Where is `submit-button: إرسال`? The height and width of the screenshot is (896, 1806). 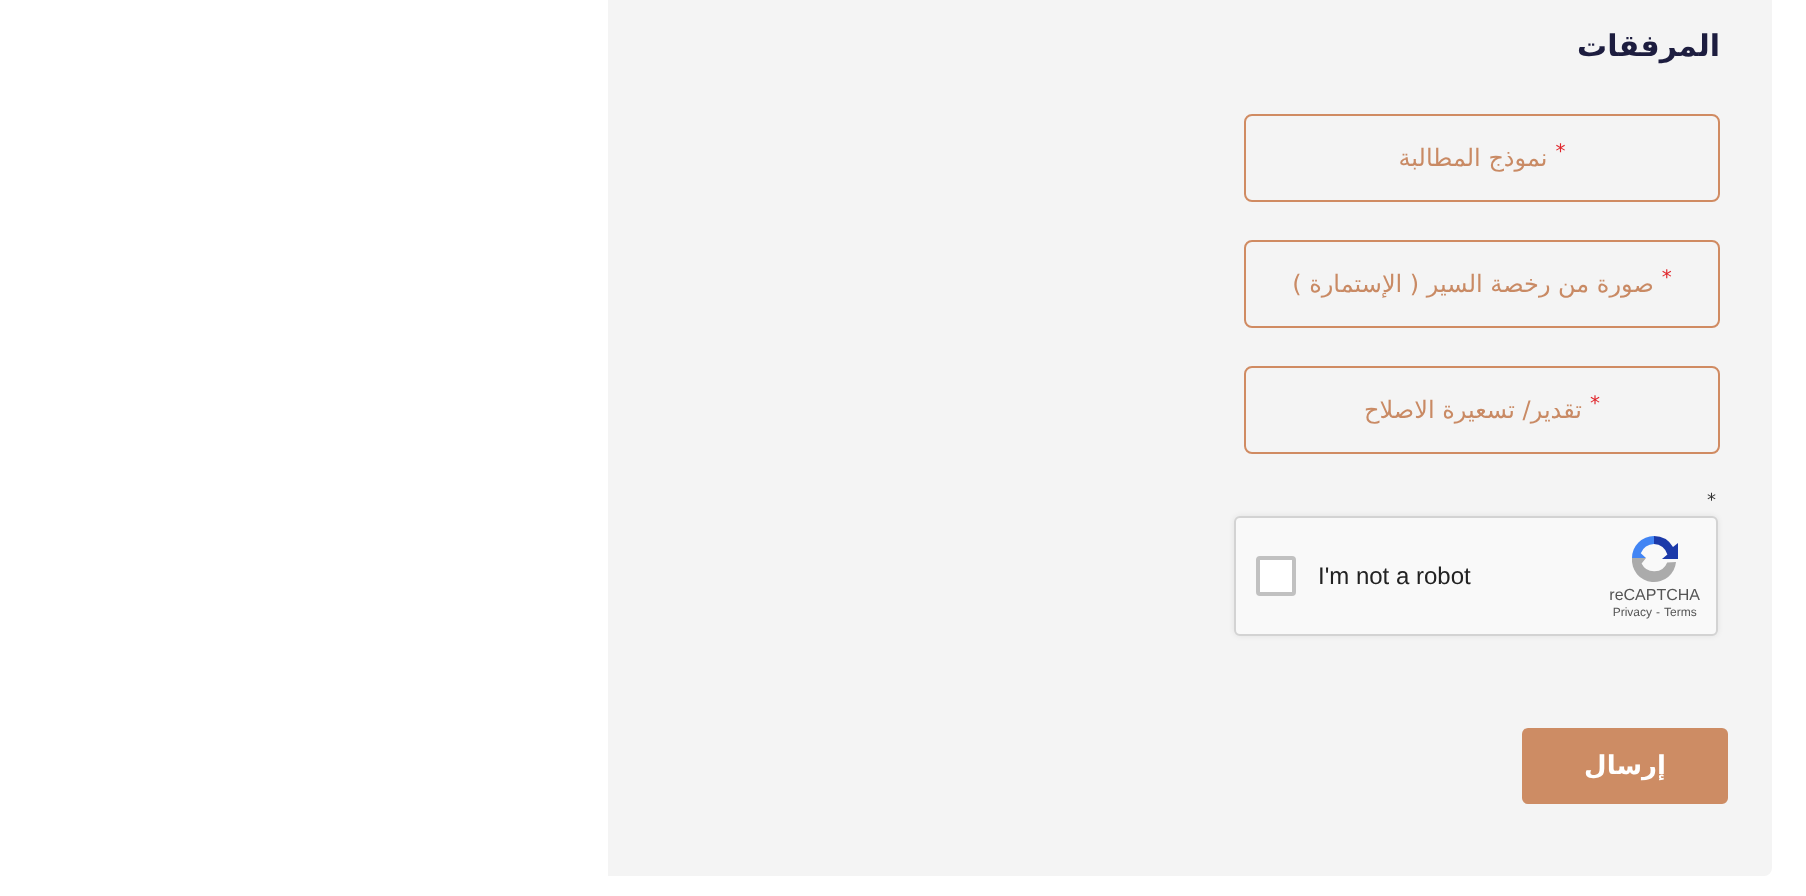 submit-button: إرسال is located at coordinates (1625, 766).